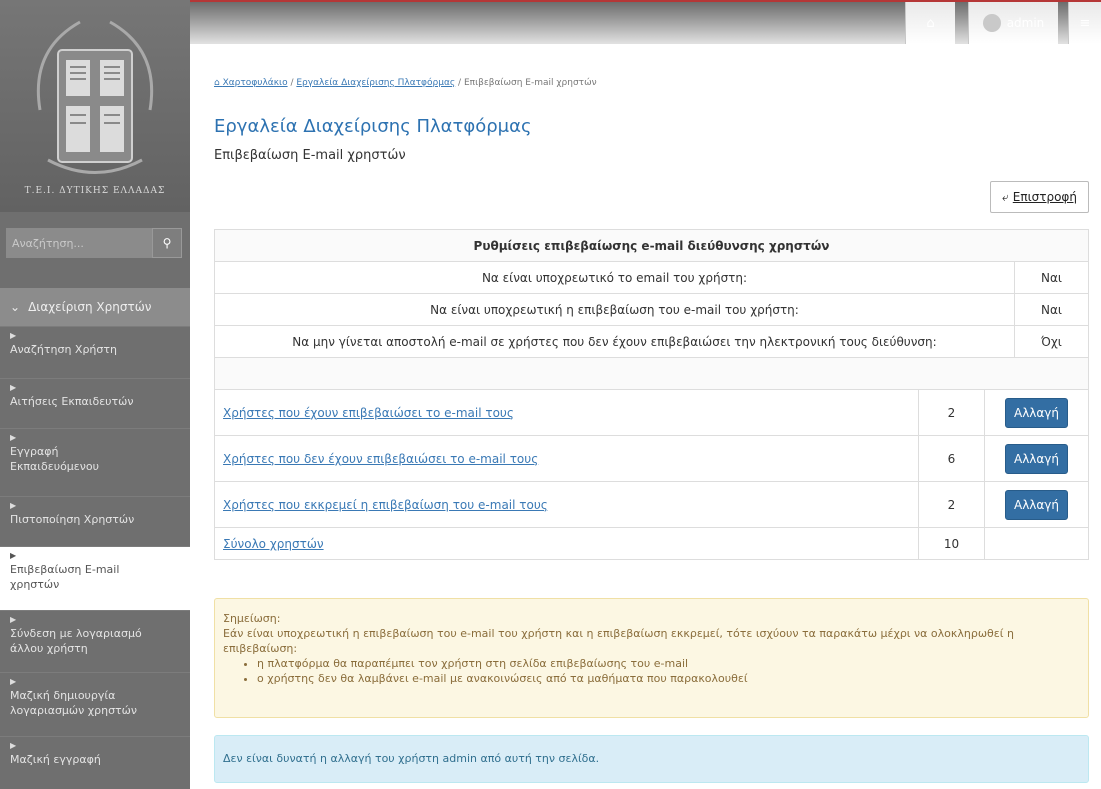 Image resolution: width=1101 pixels, height=789 pixels. I want to click on sidebar-item-label: Μαζική εγγραφή, so click(55, 759).